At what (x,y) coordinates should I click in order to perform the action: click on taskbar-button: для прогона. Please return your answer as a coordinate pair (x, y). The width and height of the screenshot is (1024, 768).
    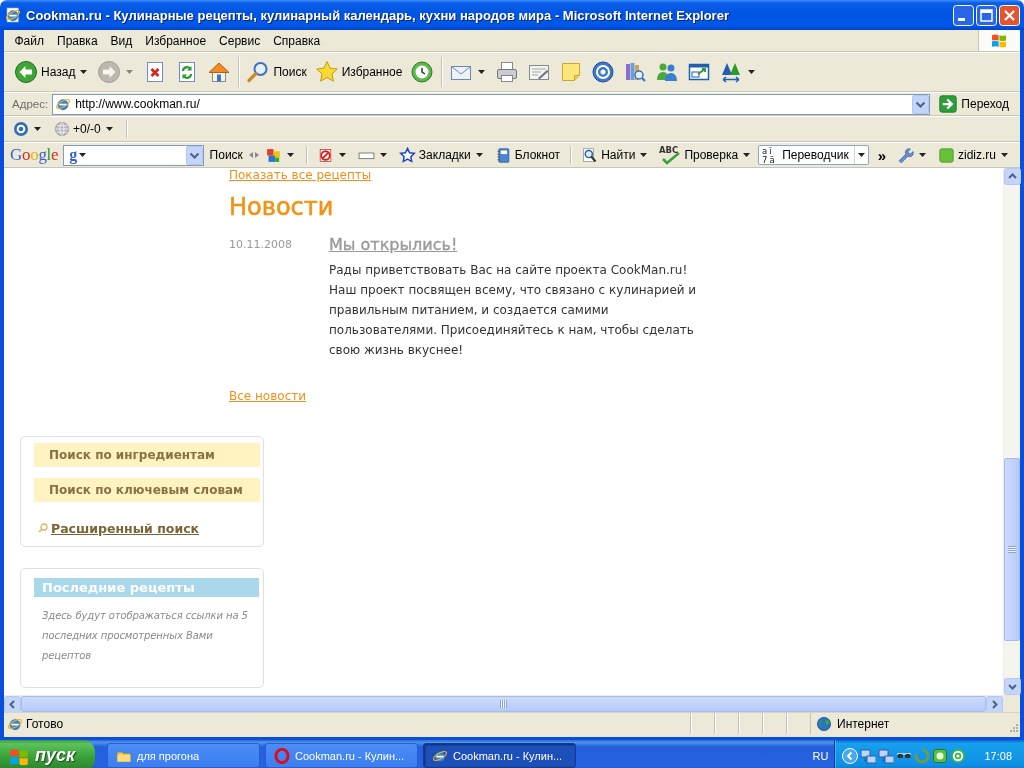
    Looking at the image, I should click on (183, 755).